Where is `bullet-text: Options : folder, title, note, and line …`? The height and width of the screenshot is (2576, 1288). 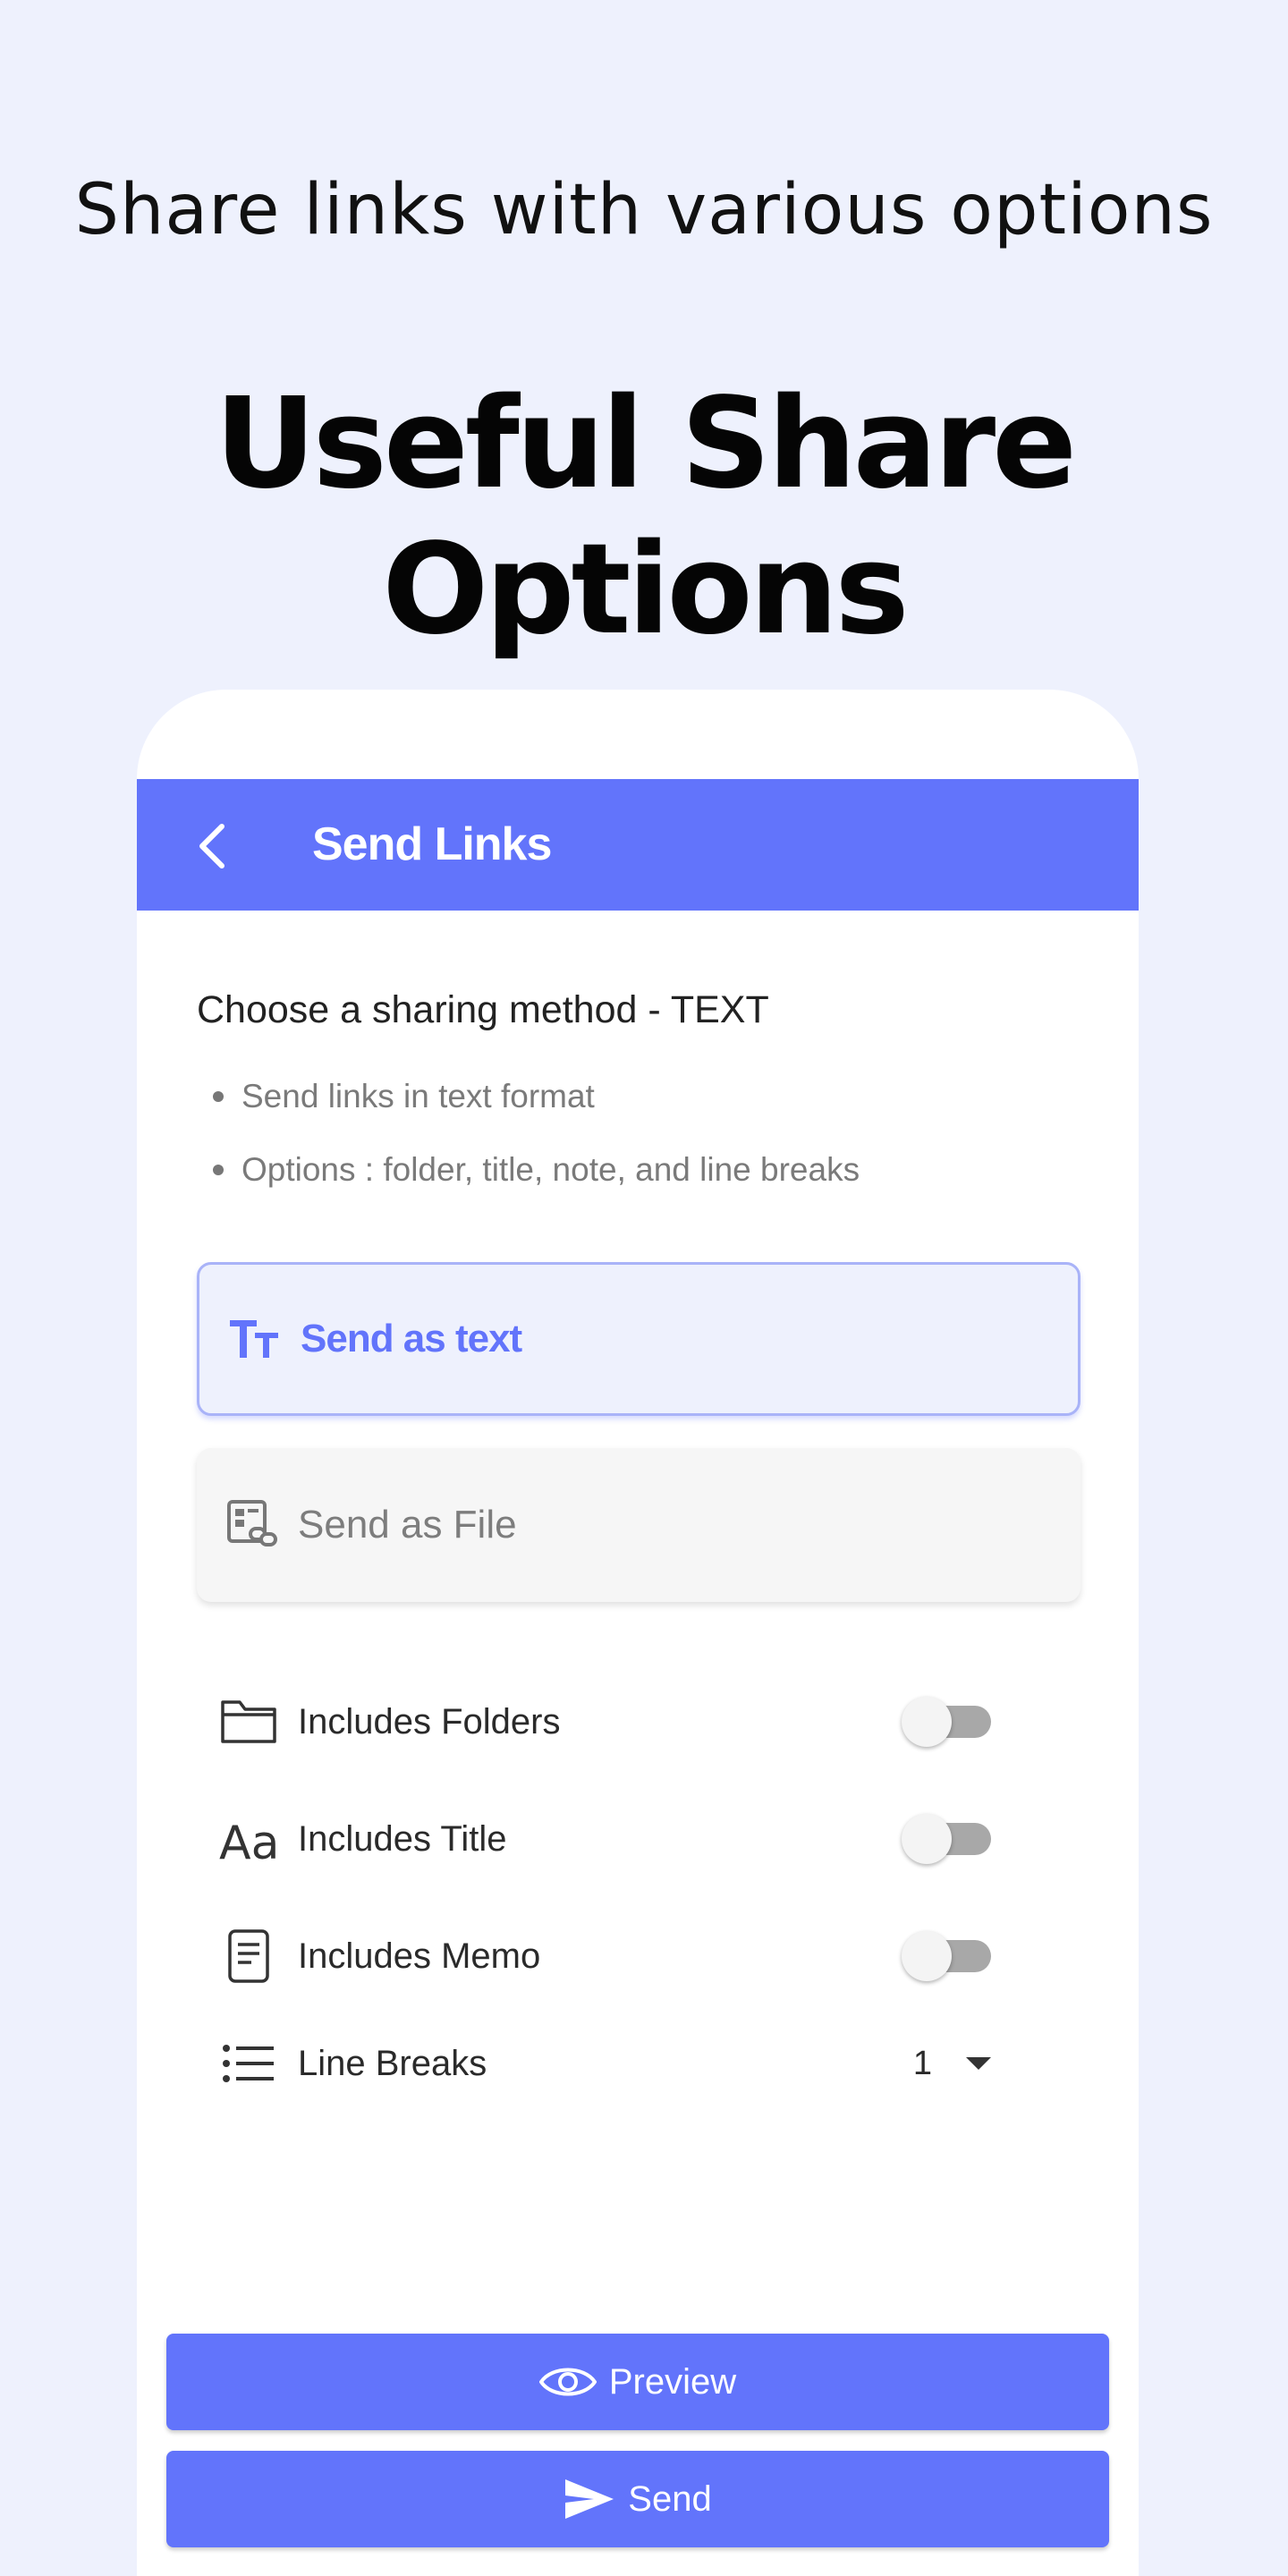 bullet-text: Options : folder, title, note, and line … is located at coordinates (551, 1169).